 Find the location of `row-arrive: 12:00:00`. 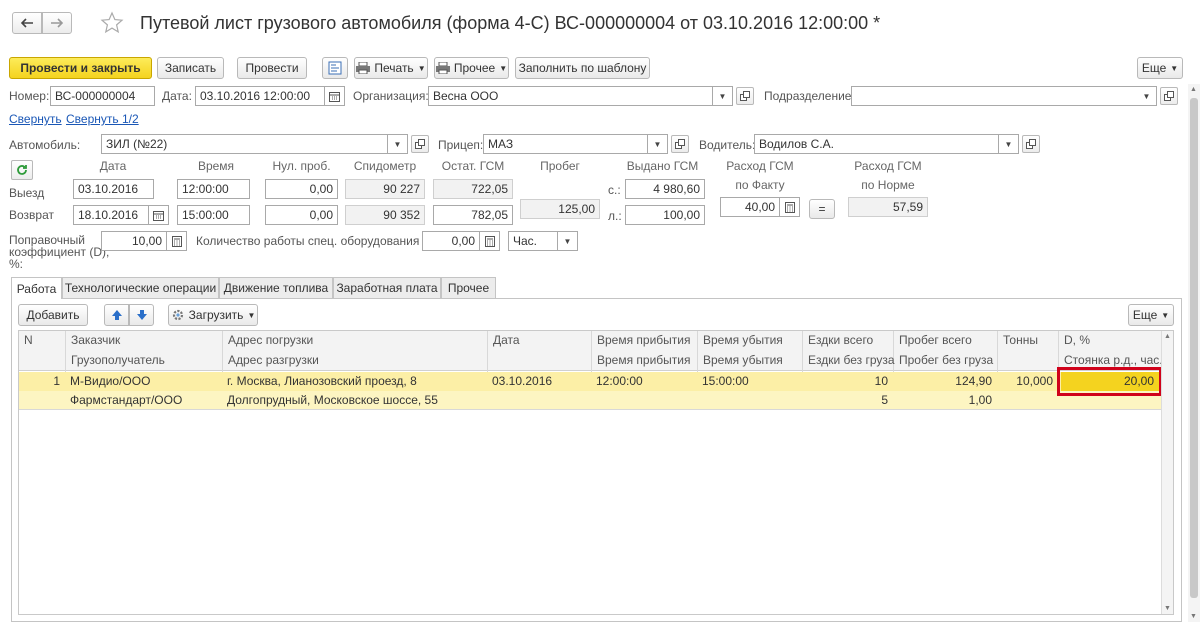

row-arrive: 12:00:00 is located at coordinates (644, 381).